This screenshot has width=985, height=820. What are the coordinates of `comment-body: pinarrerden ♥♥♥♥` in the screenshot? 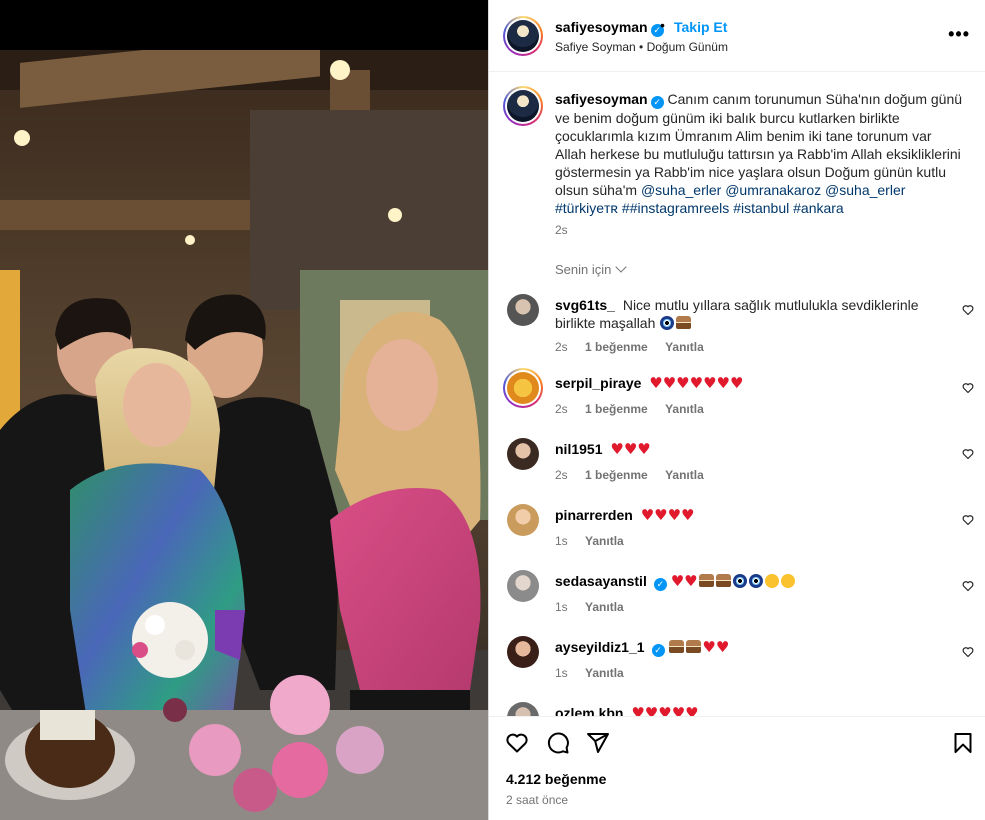 It's located at (745, 515).